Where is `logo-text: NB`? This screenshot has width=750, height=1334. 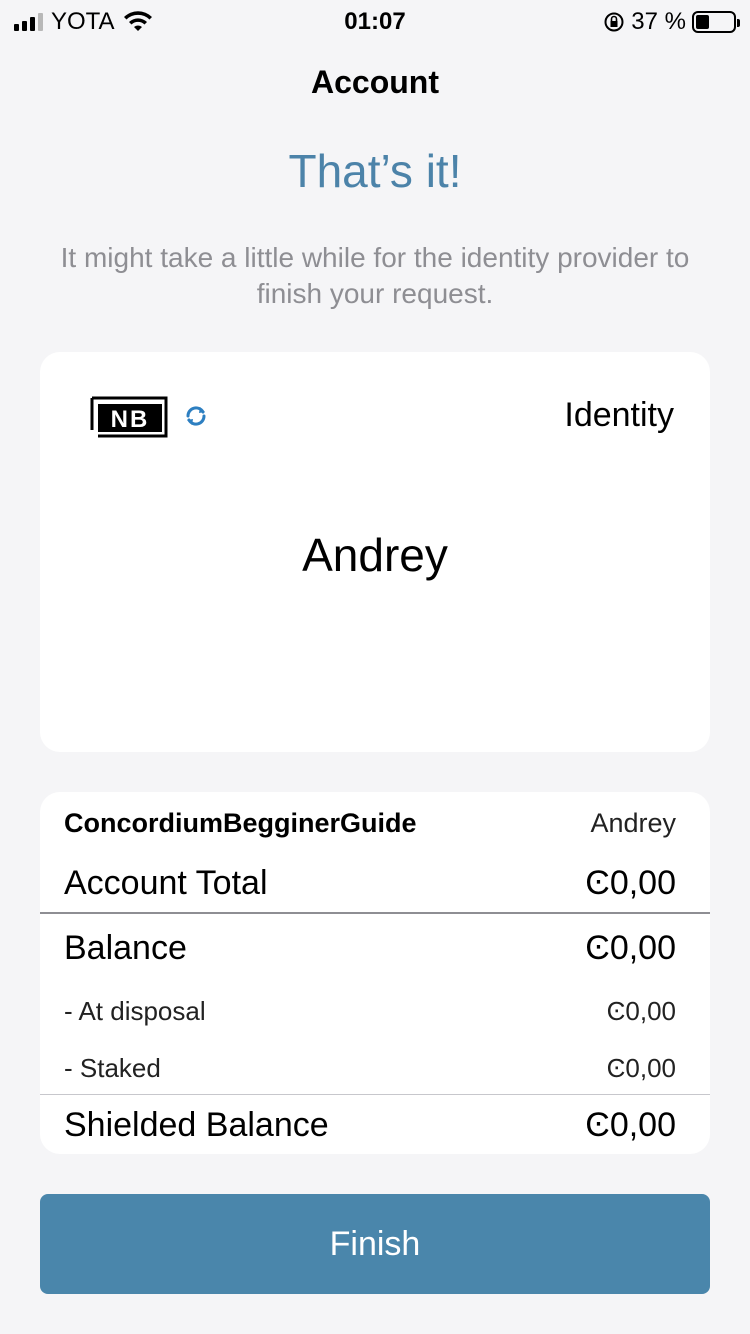
logo-text: NB is located at coordinates (130, 419).